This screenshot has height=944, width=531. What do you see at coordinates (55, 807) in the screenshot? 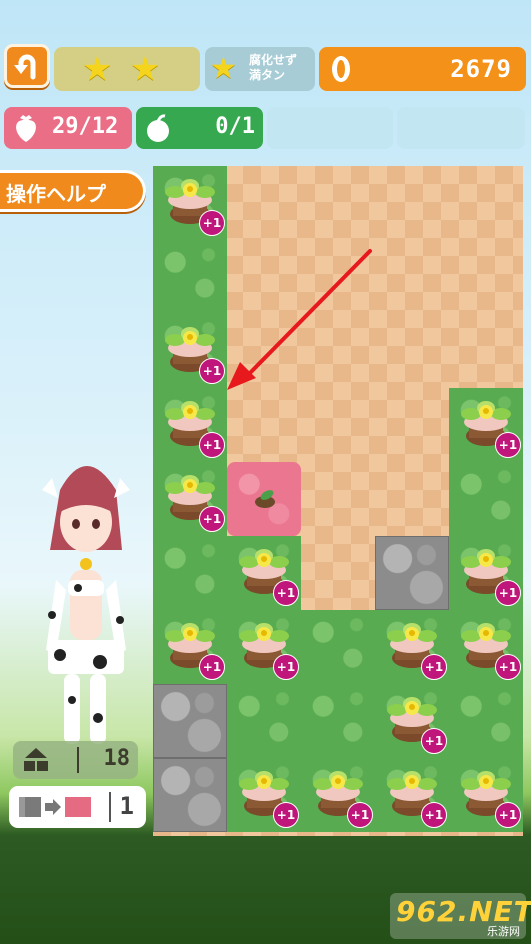
I see `swap-block-icon` at bounding box center [55, 807].